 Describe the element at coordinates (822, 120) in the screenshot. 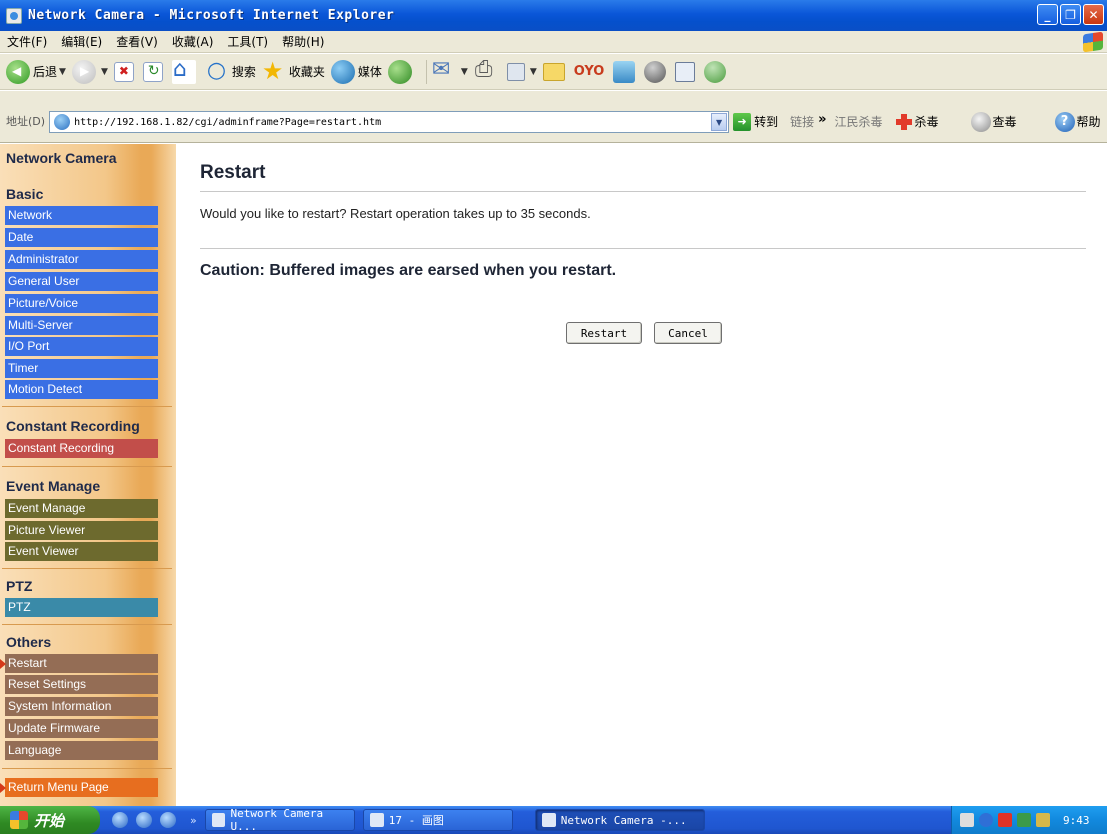

I see `links-chevron-icon: »` at that location.